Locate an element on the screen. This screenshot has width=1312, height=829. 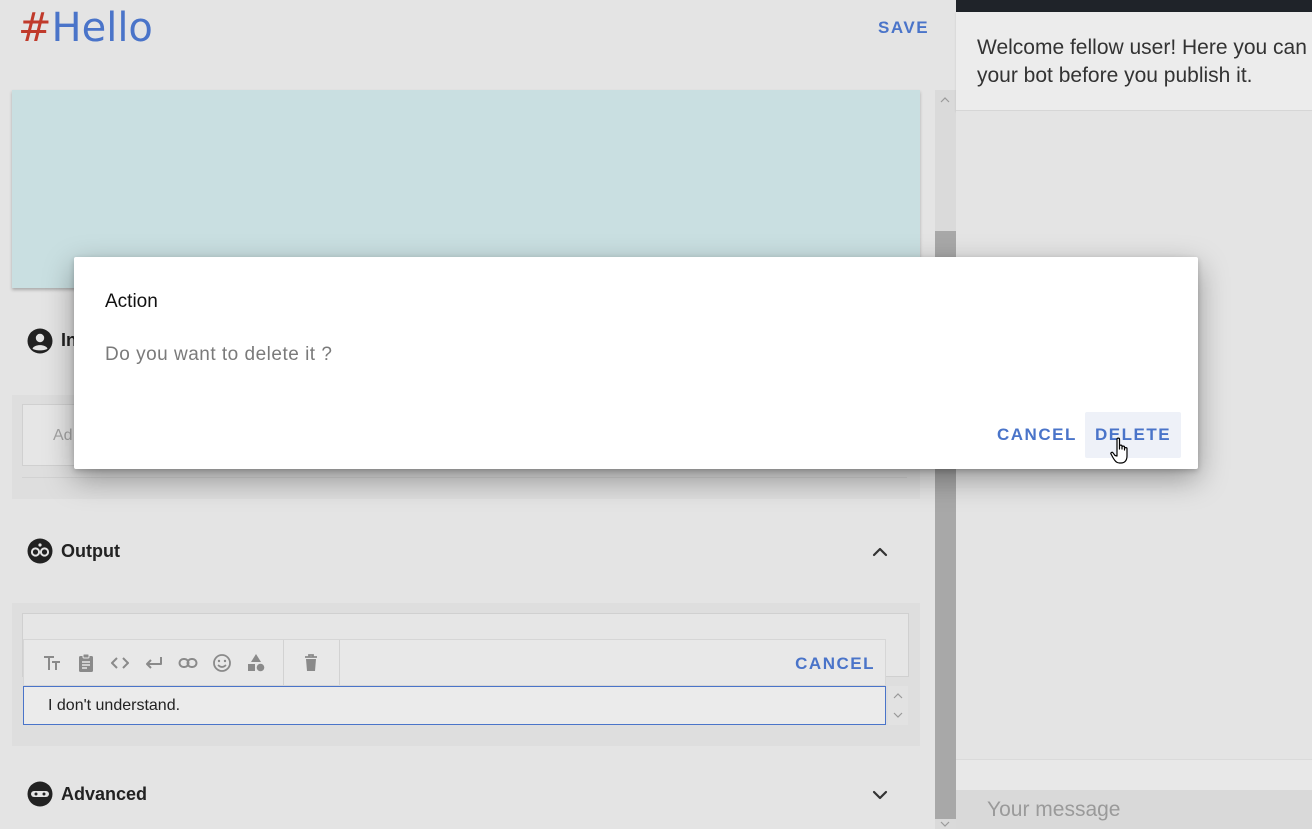
answer-toolbar: CANCEL is located at coordinates (454, 662).